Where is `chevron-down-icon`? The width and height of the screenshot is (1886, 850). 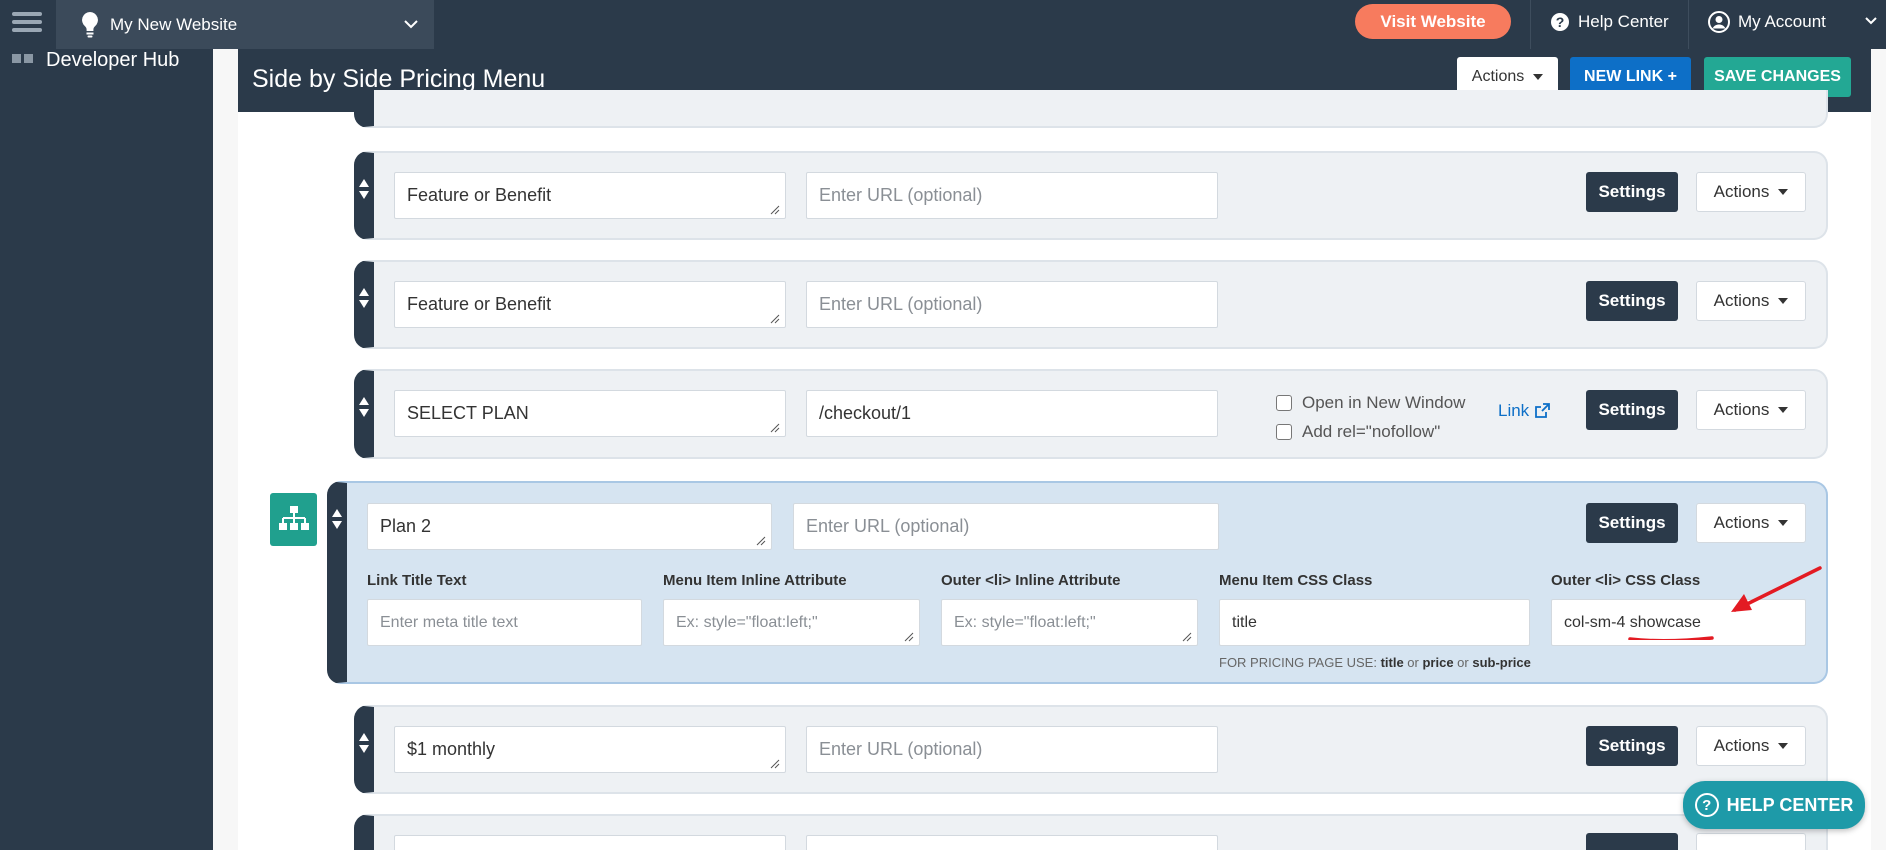
chevron-down-icon is located at coordinates (1871, 20).